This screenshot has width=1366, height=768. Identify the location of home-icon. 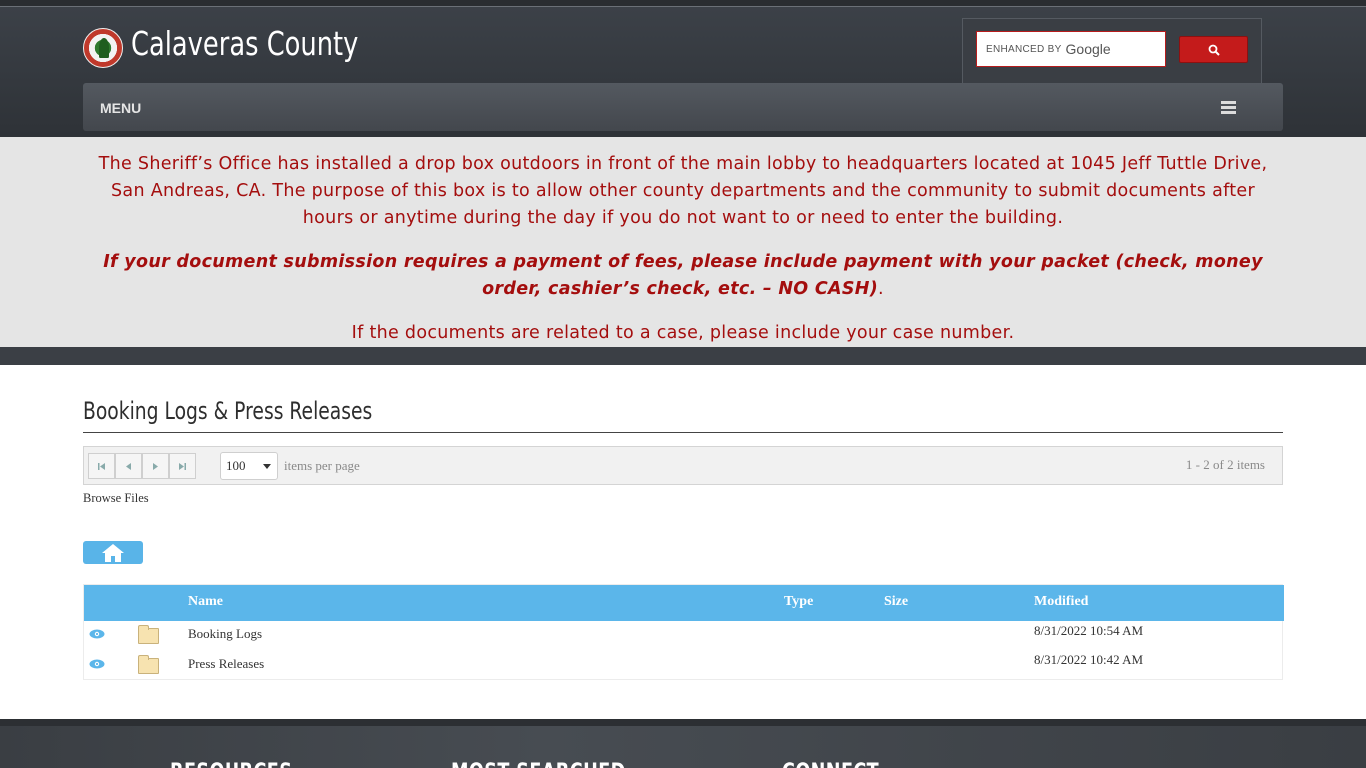
(113, 552).